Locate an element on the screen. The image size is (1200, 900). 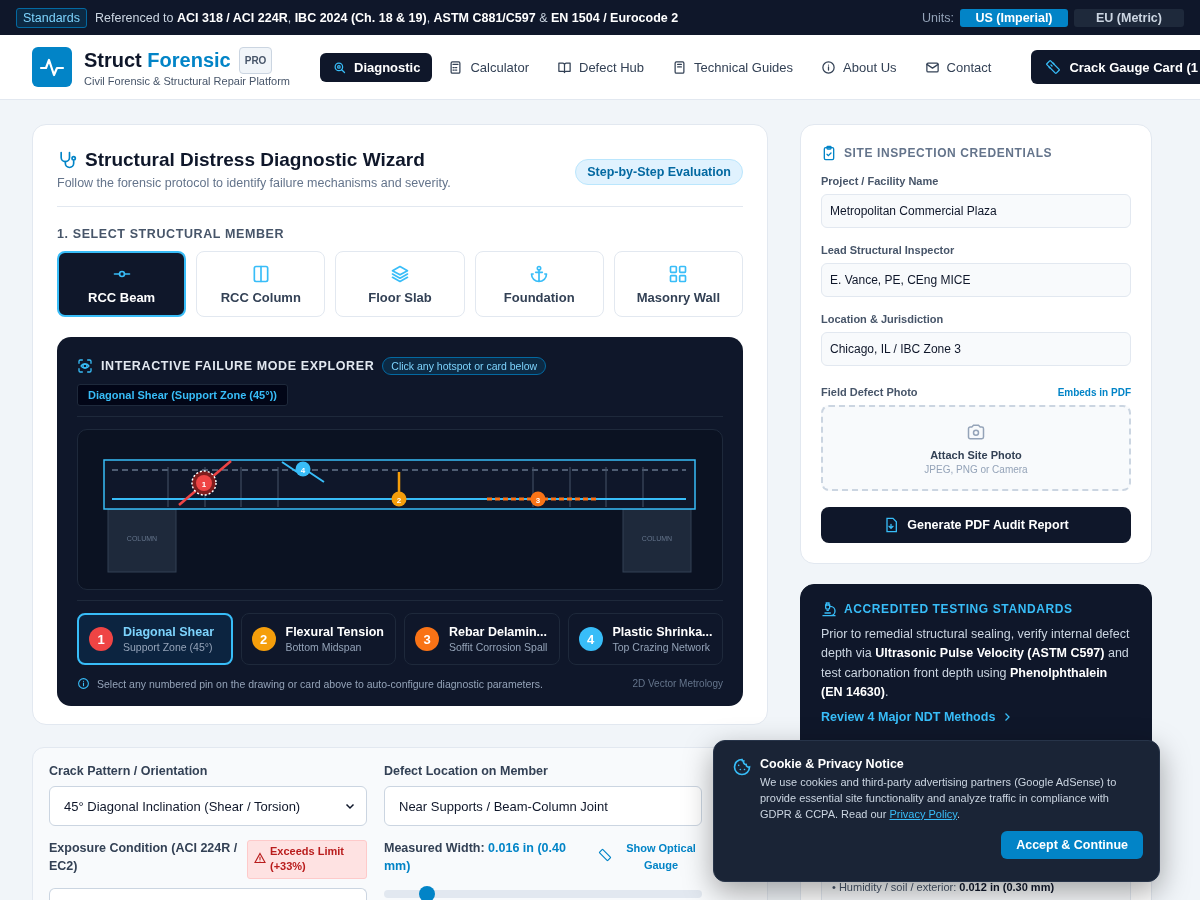
field-label: Project / Facility Name is located at coordinates (880, 181).